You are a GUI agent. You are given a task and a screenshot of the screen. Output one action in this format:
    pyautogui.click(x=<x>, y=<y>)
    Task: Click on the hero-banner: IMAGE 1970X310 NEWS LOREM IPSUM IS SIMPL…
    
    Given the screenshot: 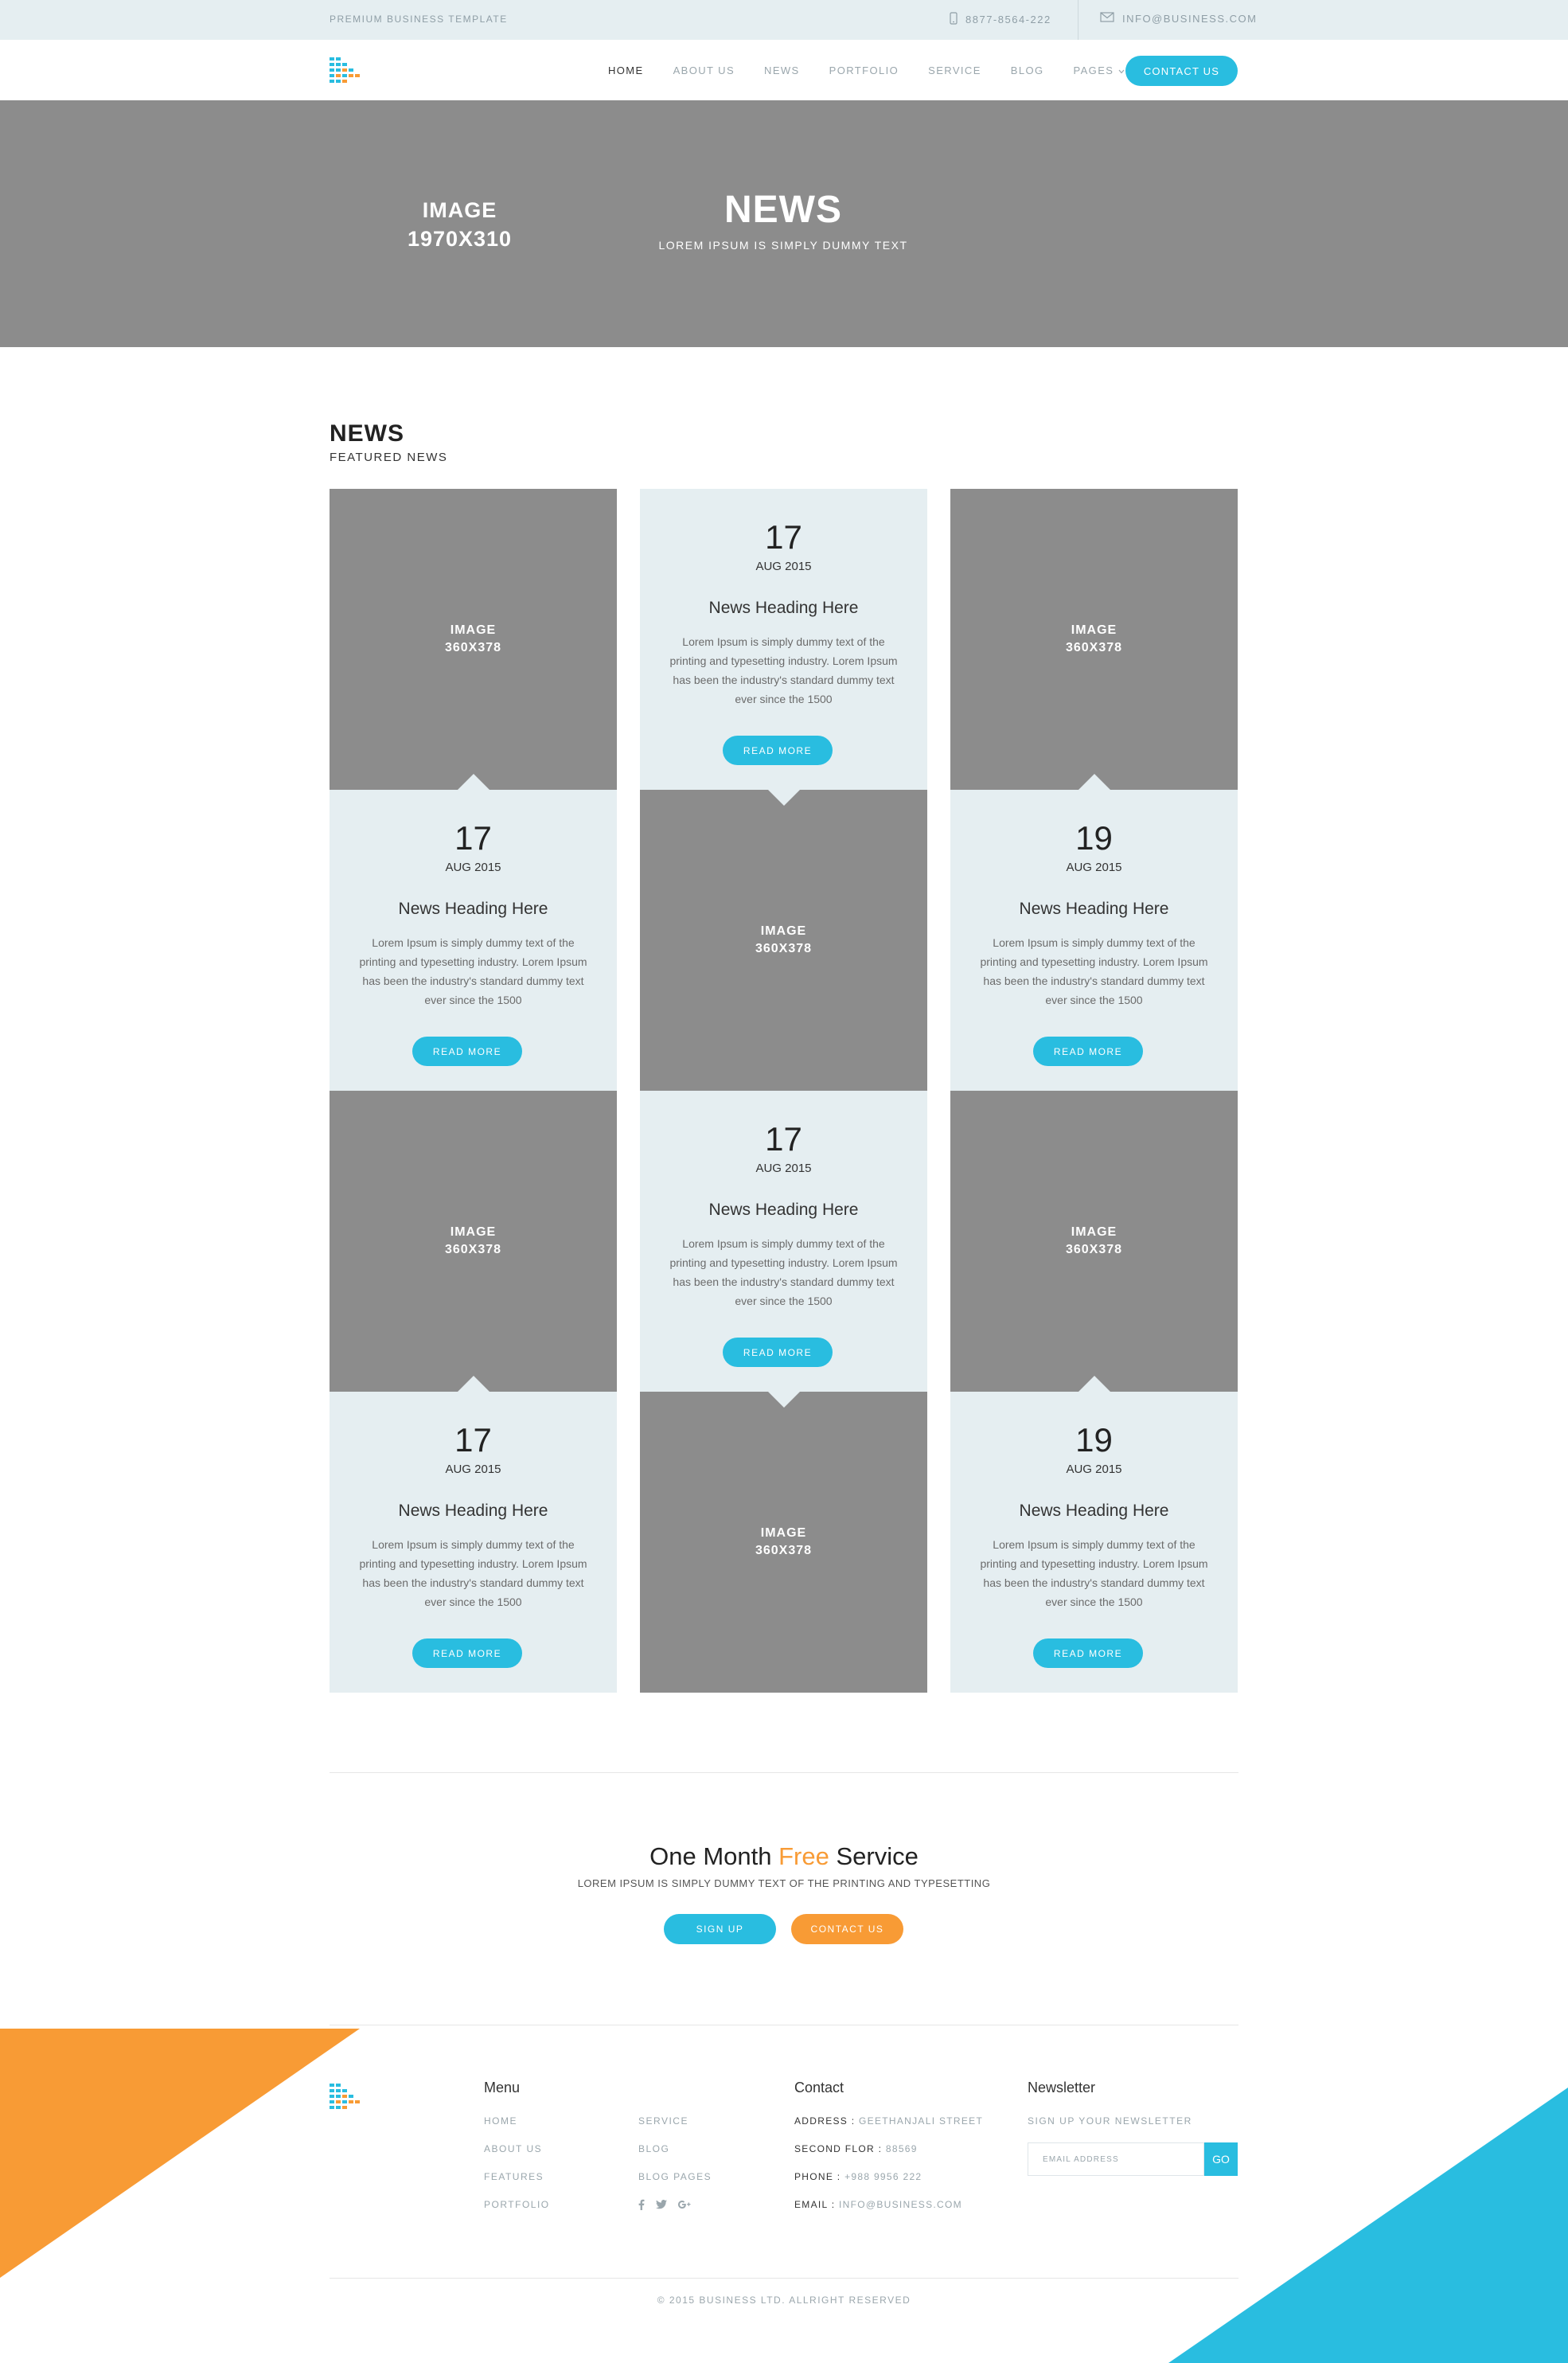 What is the action you would take?
    pyautogui.click(x=784, y=224)
    